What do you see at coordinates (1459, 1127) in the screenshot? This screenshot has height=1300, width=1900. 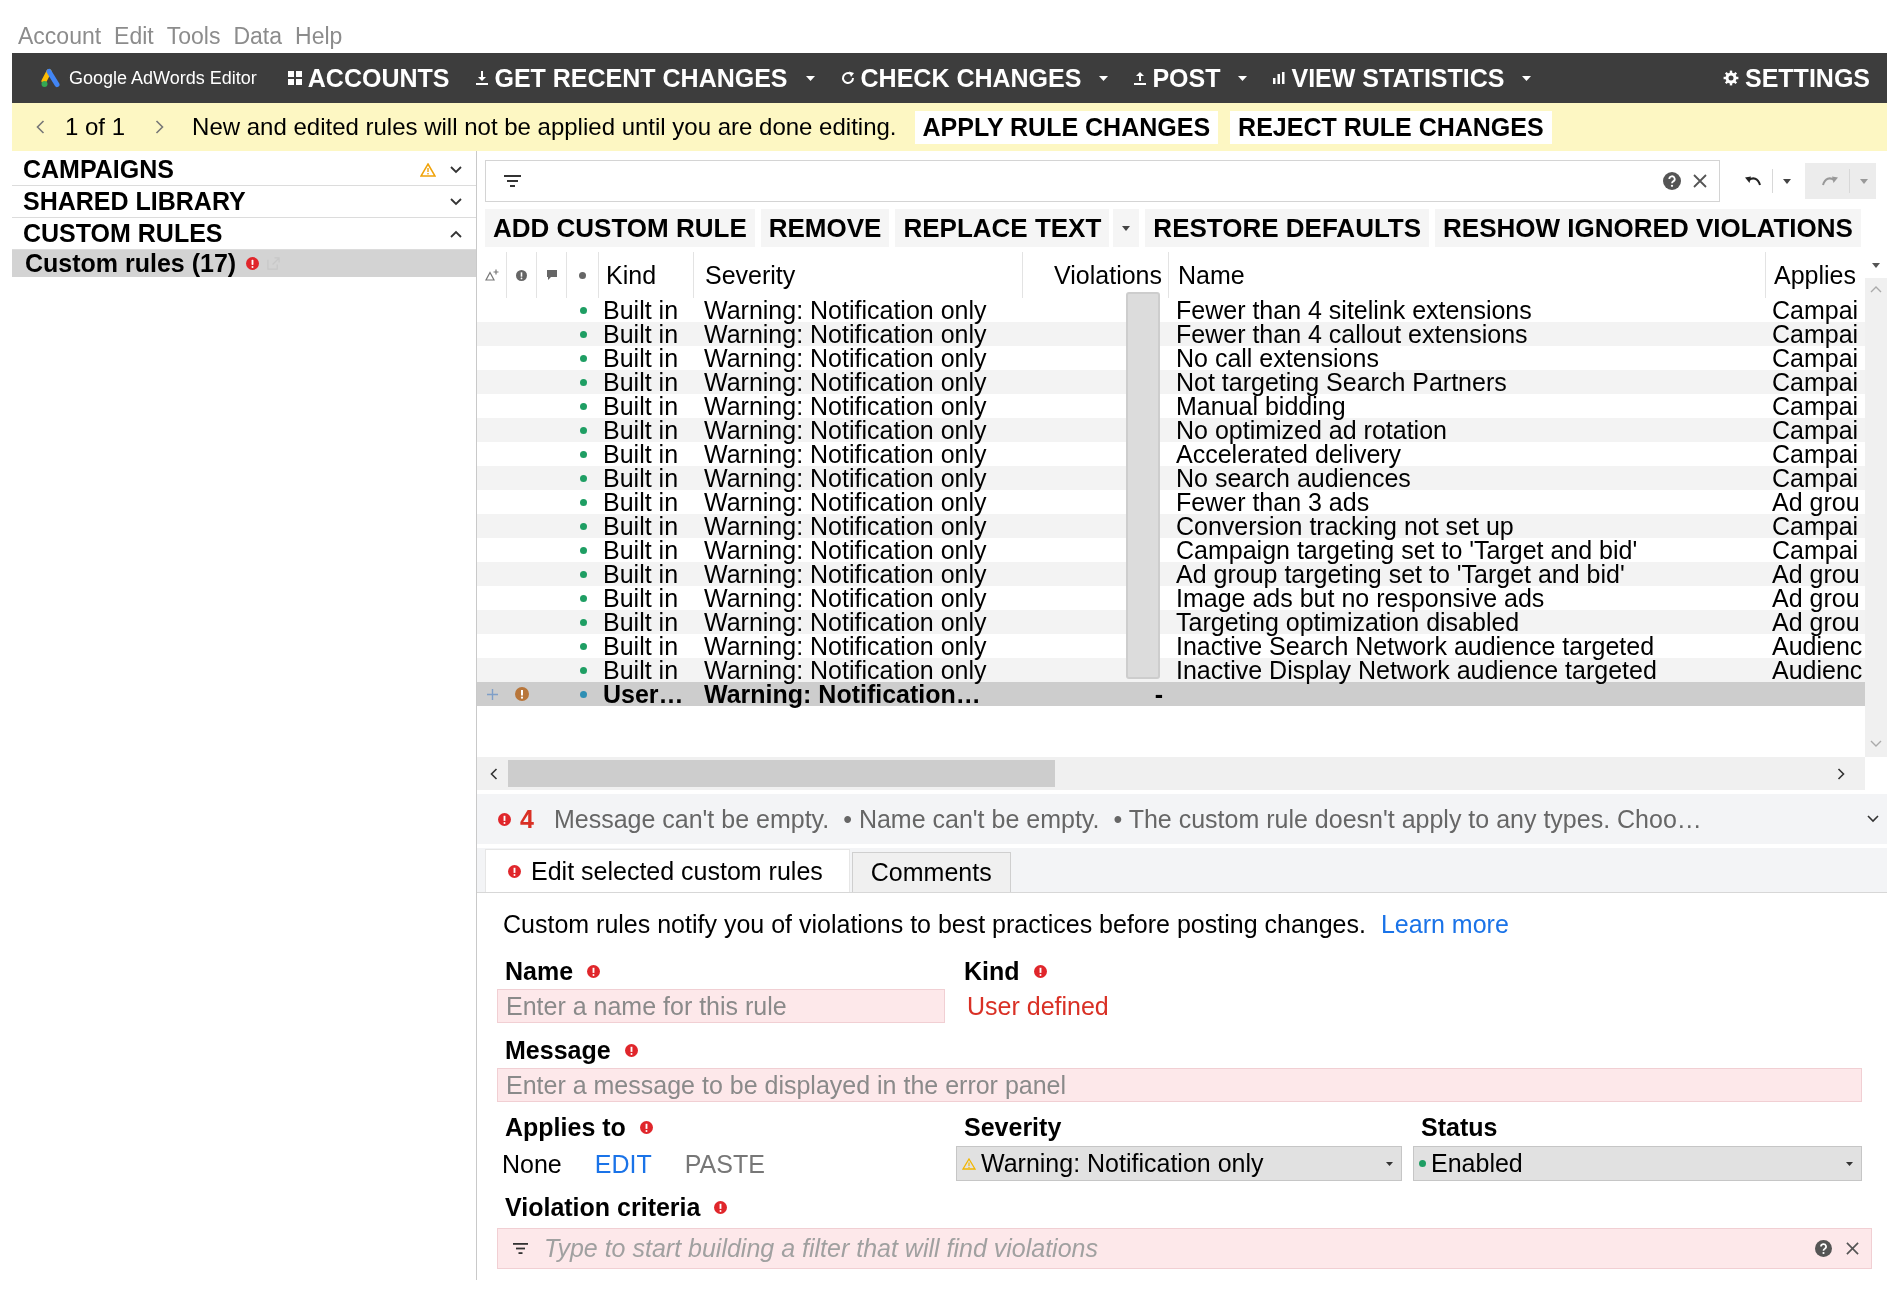 I see `field-label: Status` at bounding box center [1459, 1127].